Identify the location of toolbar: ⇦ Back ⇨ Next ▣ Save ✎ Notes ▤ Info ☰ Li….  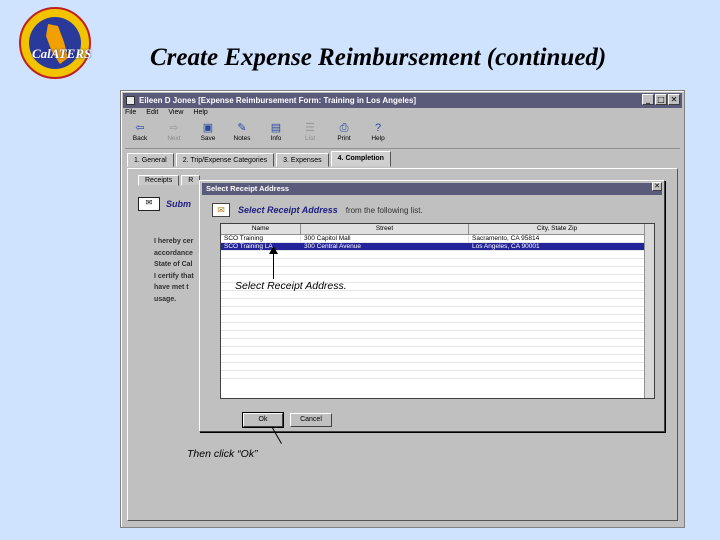
(402, 135).